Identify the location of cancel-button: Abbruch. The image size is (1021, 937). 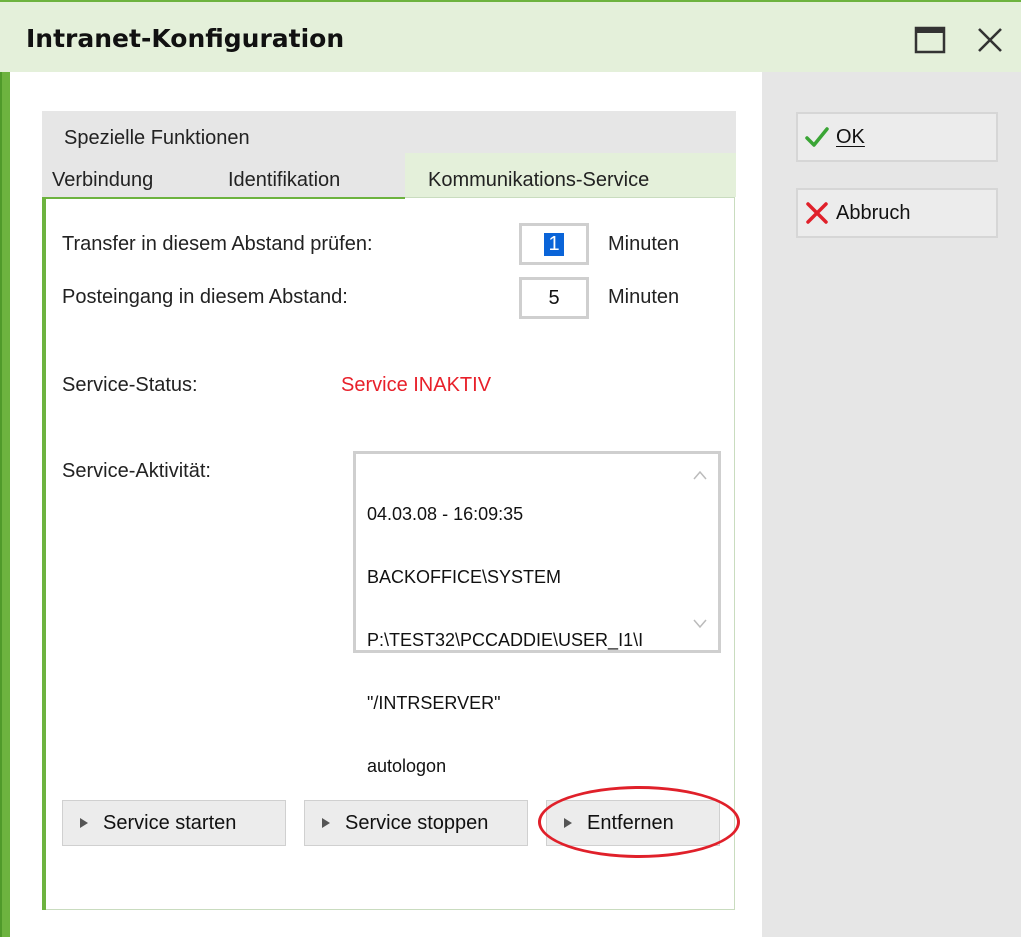
(897, 213).